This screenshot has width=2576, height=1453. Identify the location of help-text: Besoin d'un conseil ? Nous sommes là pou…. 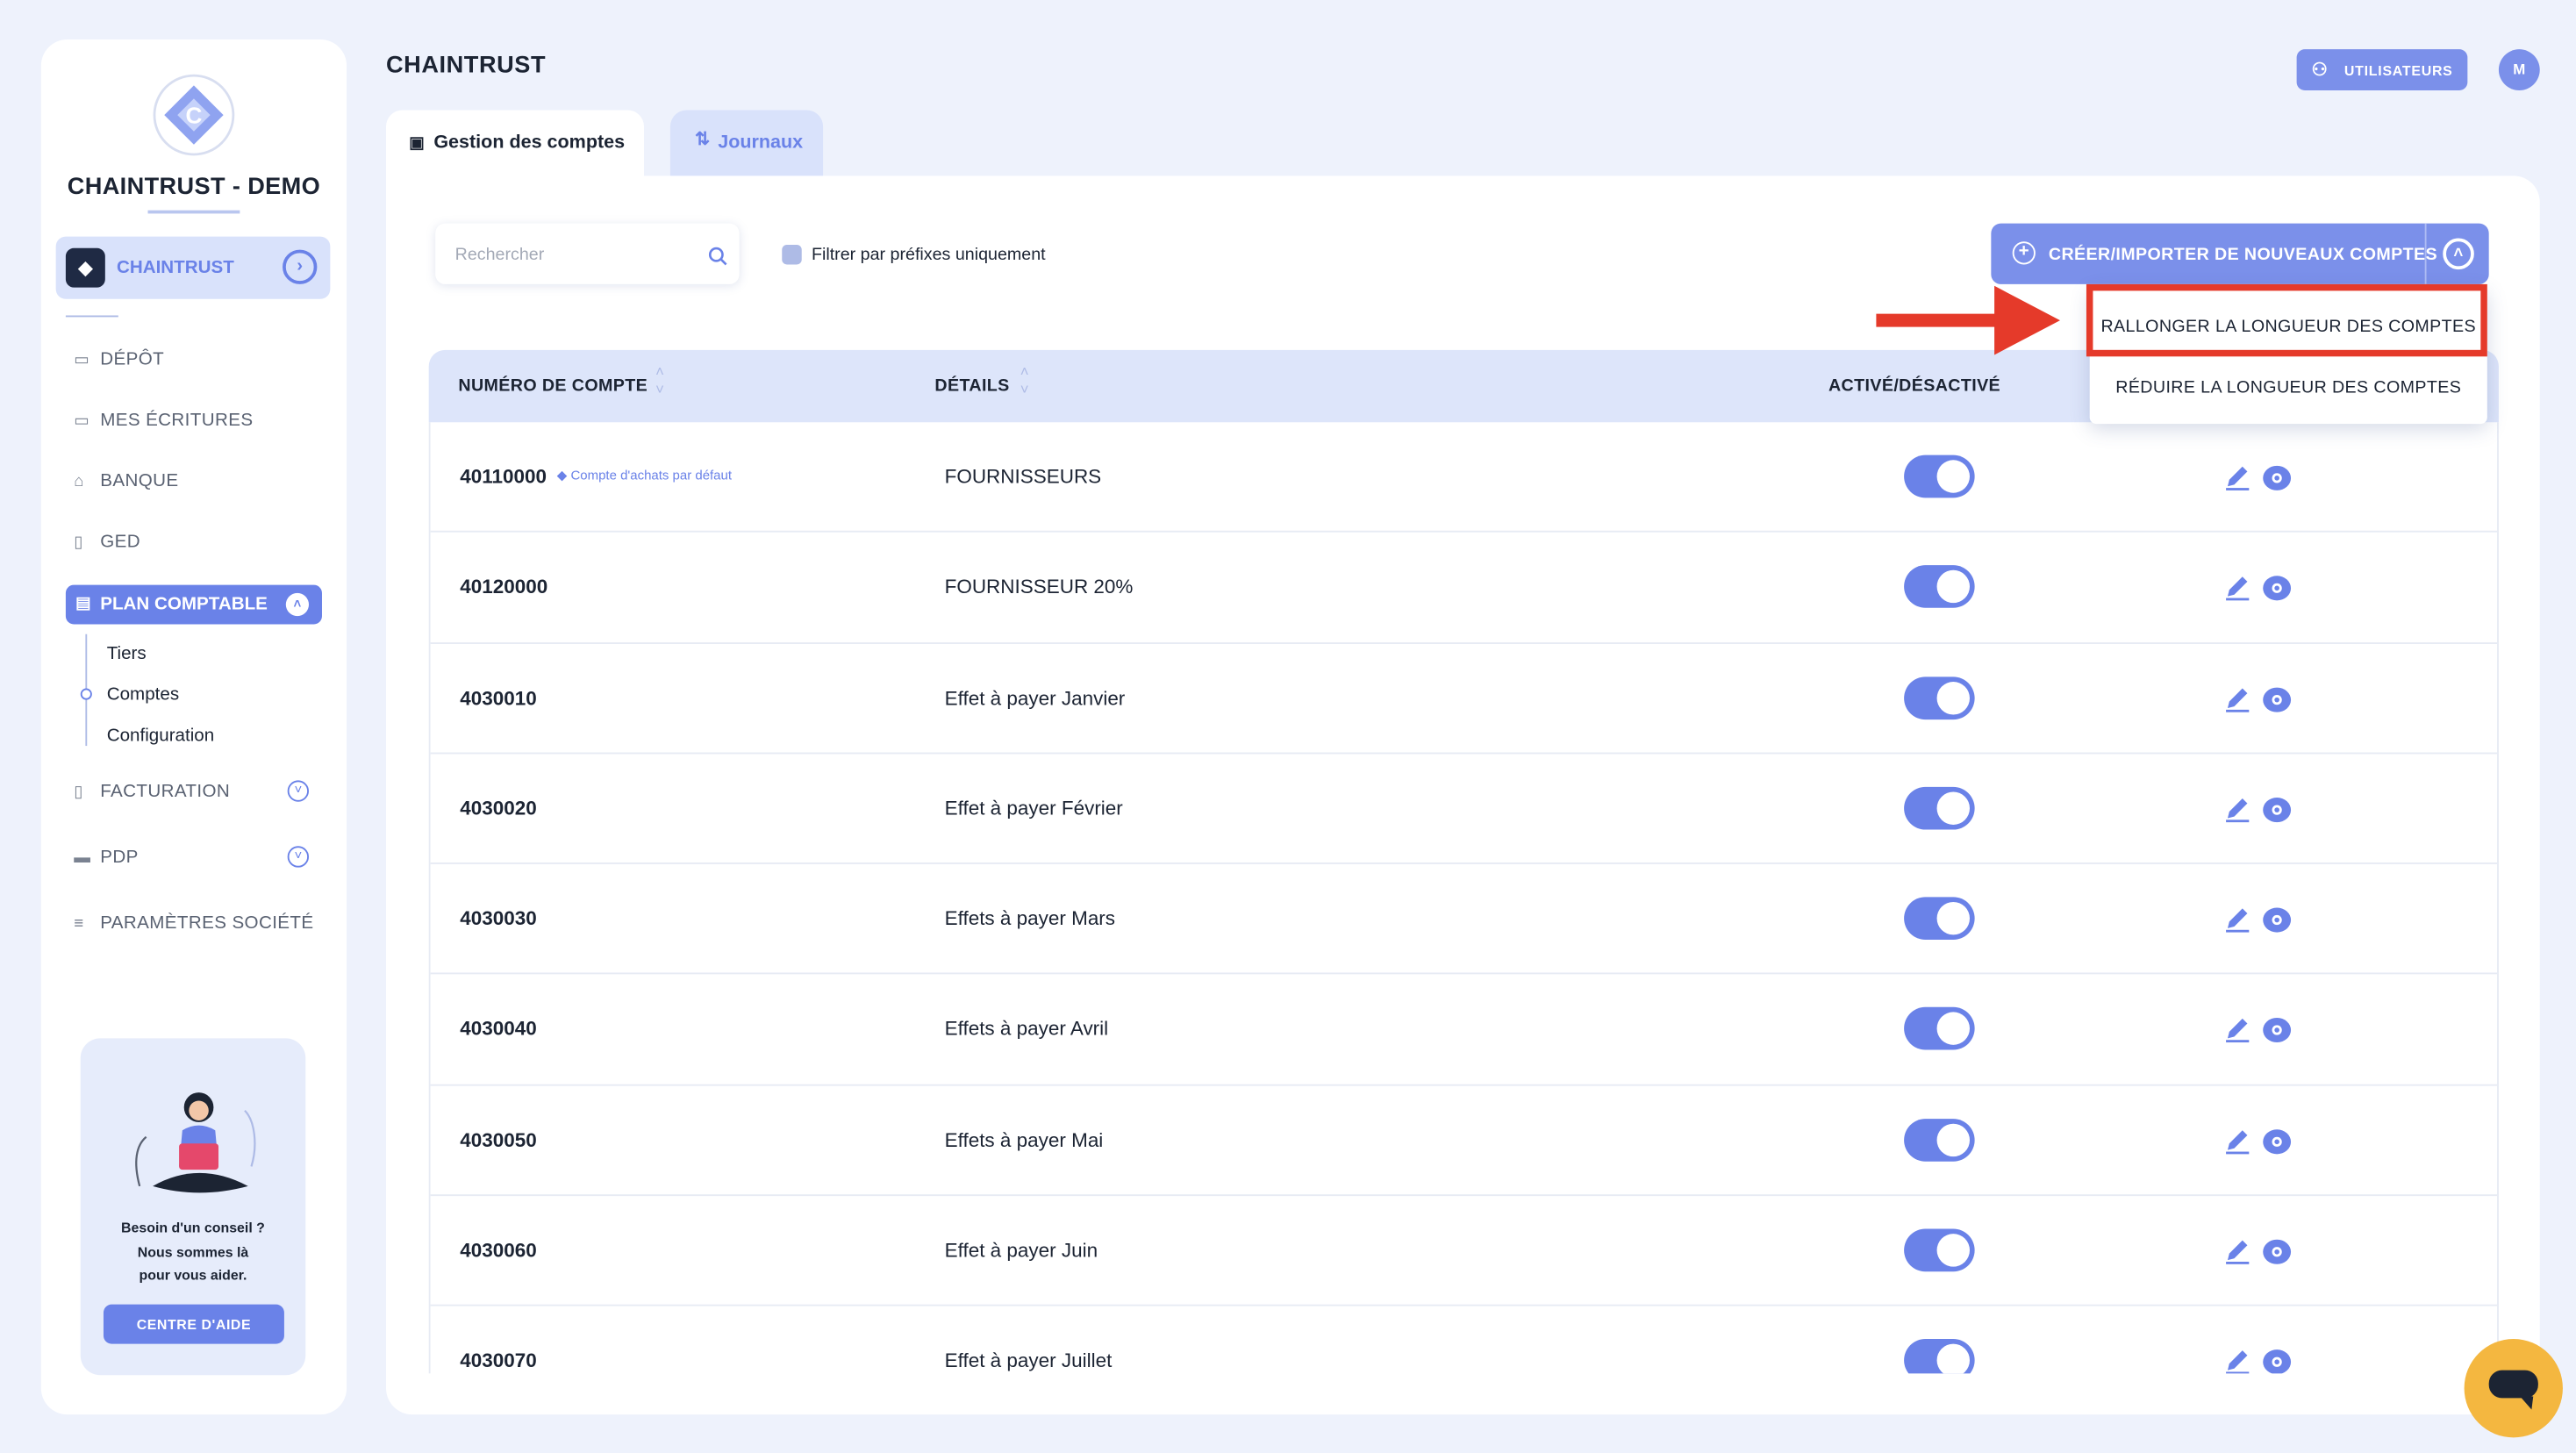
(193, 1251).